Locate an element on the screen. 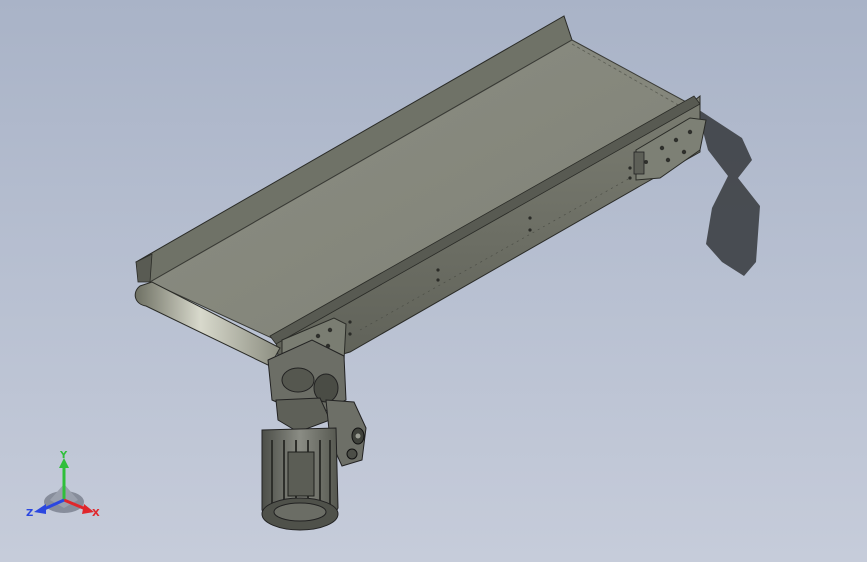  back-wall-tip is located at coordinates (144, 268).